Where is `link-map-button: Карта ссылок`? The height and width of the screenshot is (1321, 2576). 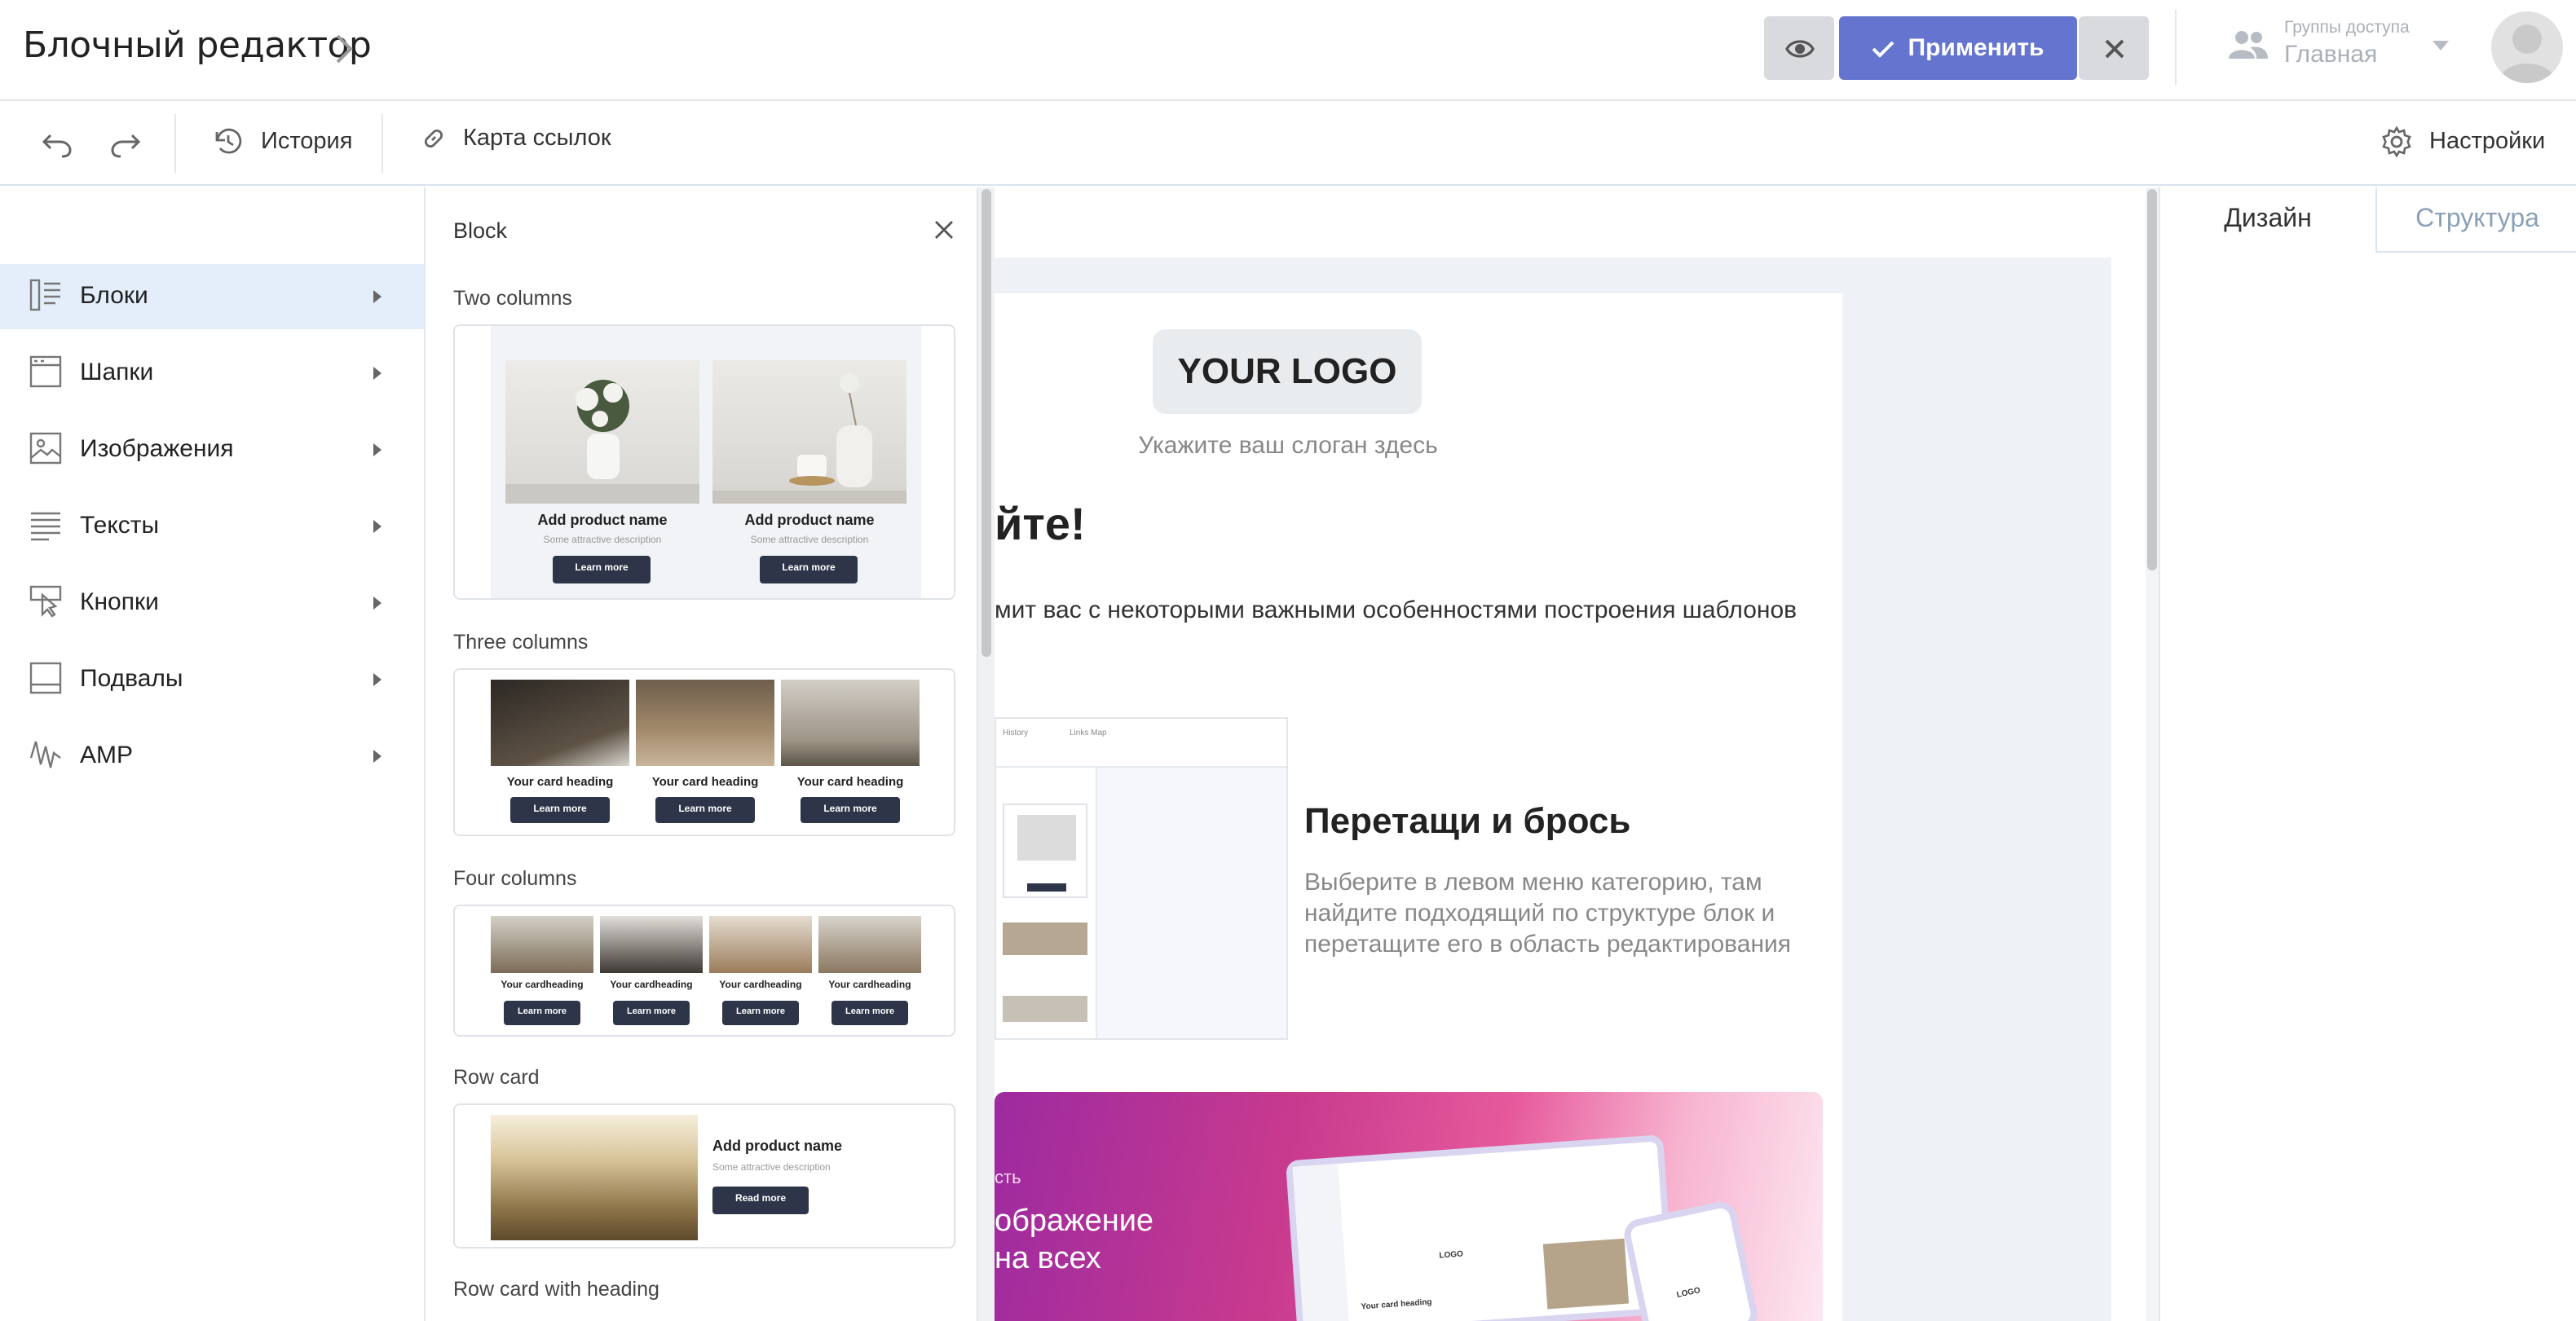 link-map-button: Карта ссылок is located at coordinates (516, 139).